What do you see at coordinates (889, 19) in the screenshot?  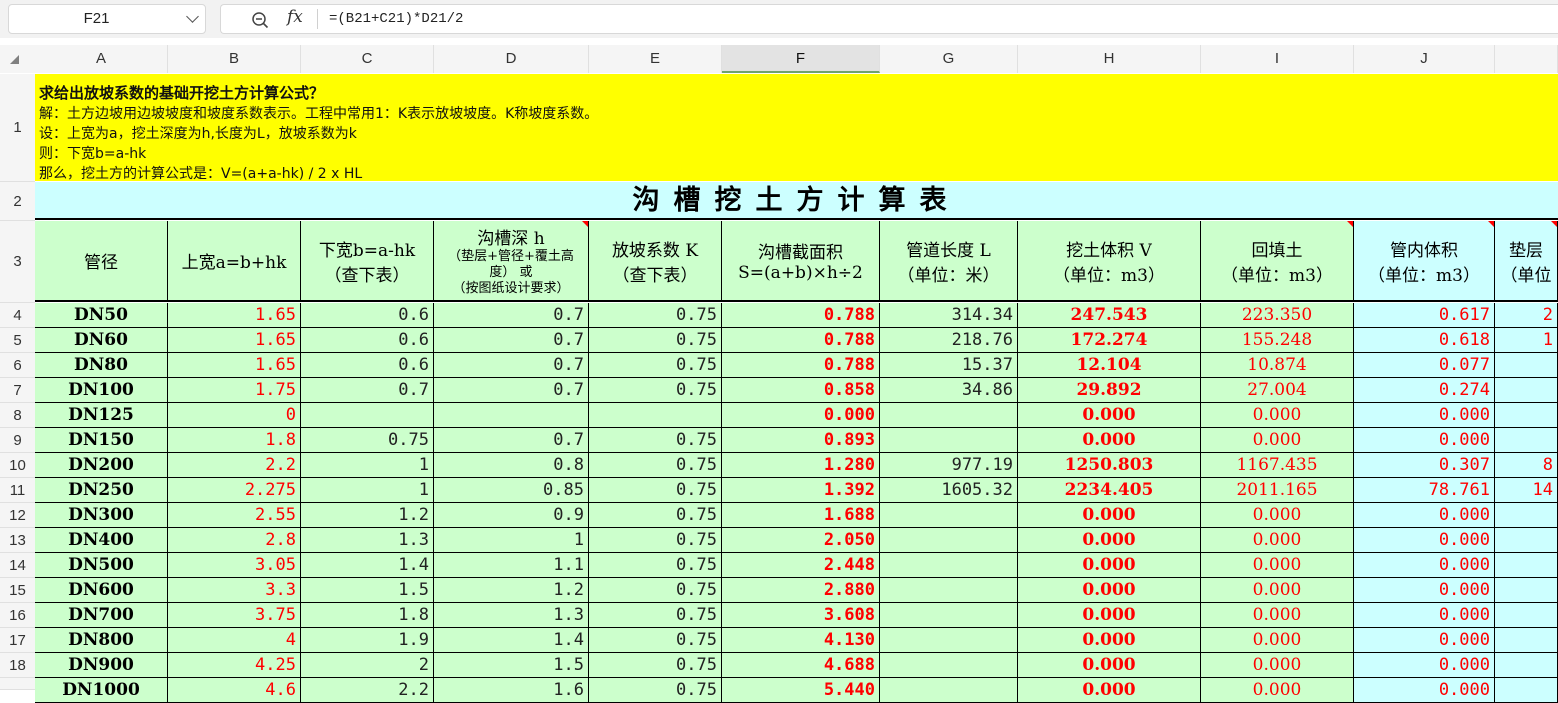 I see `formula-bar: fx =(B21+C21)*D21/2` at bounding box center [889, 19].